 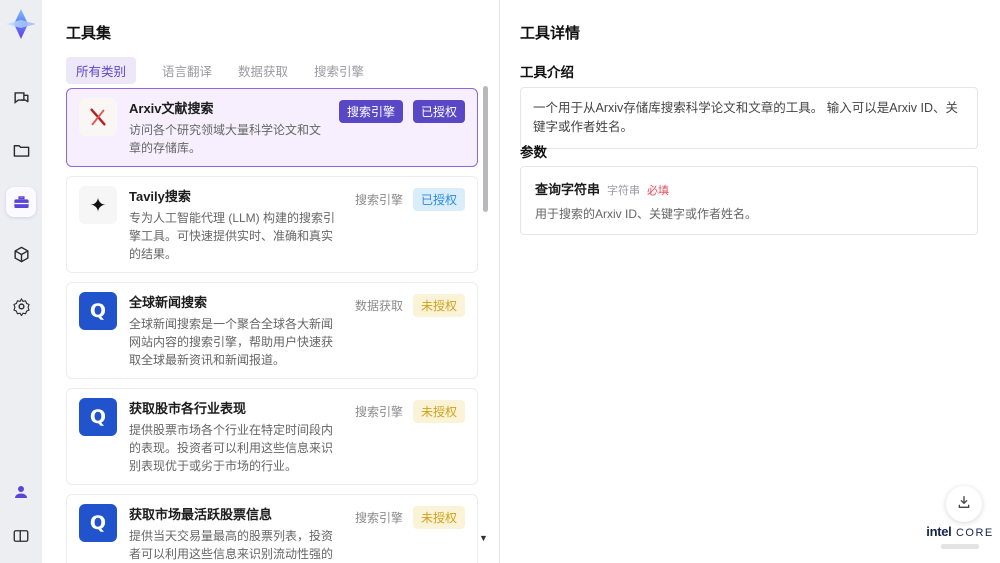 What do you see at coordinates (960, 546) in the screenshot?
I see `brand-underline-bar` at bounding box center [960, 546].